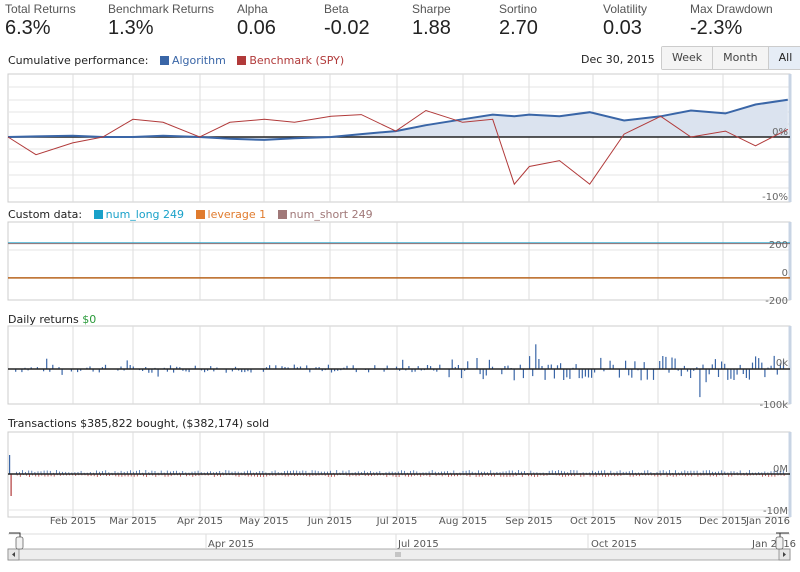 The width and height of the screenshot is (800, 572). What do you see at coordinates (10, 464) in the screenshot?
I see `transaction-bought-bar` at bounding box center [10, 464].